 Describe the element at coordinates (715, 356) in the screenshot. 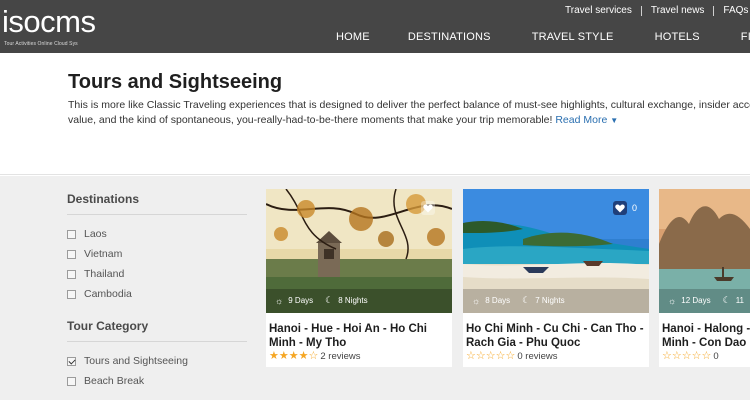

I see `review-count: 0` at that location.